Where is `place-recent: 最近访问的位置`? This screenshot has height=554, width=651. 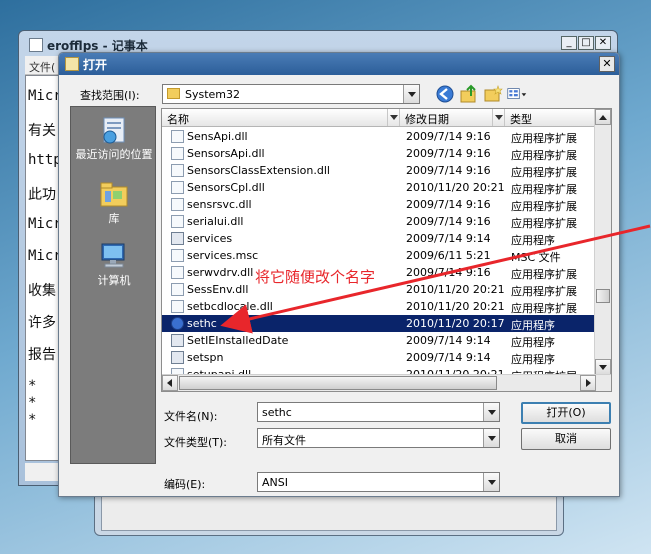 place-recent: 最近访问的位置 is located at coordinates (114, 138).